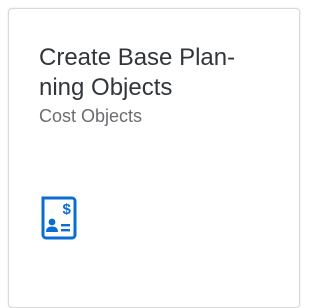 Image resolution: width=320 pixels, height=308 pixels. Describe the element at coordinates (106, 87) in the screenshot. I see `tile-title-line-2: ning Objects` at that location.